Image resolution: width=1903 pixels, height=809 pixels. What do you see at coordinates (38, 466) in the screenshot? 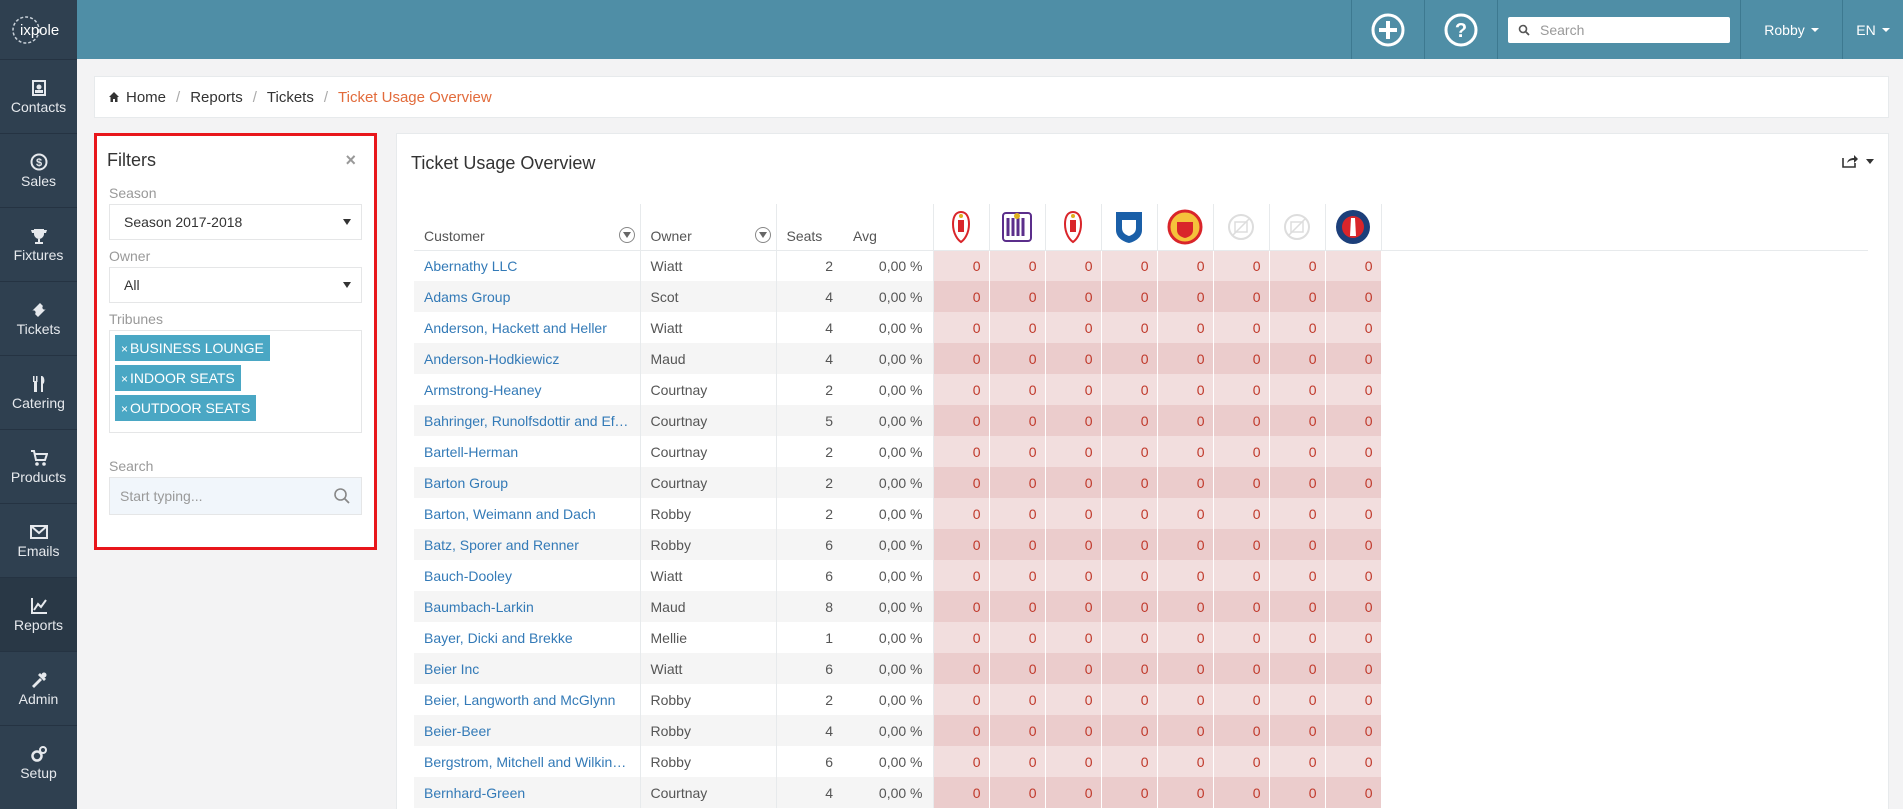
I see `sidebar-item-products: Products` at bounding box center [38, 466].